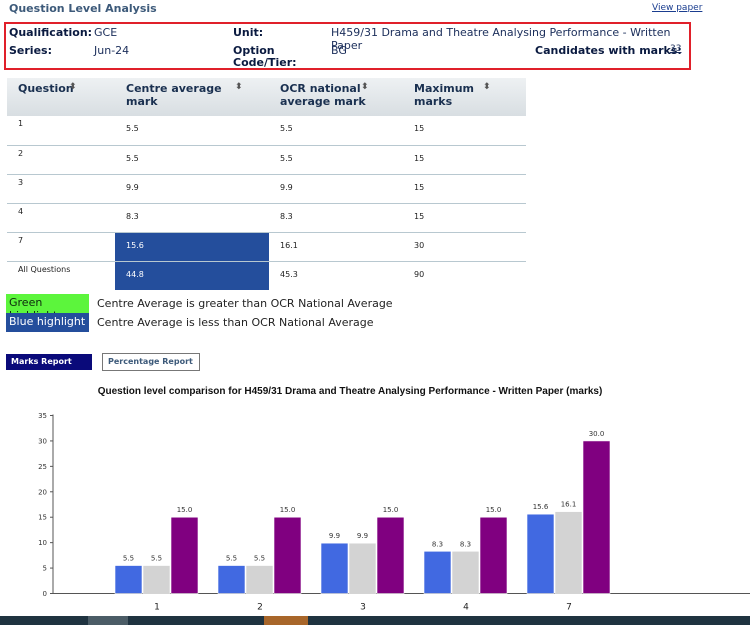  I want to click on maximum-marks-cell: 30, so click(464, 247).